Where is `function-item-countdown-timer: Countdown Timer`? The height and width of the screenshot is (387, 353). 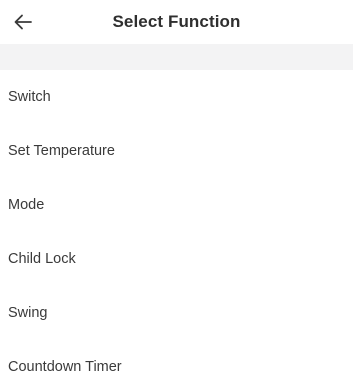 function-item-countdown-timer: Countdown Timer is located at coordinates (176, 363).